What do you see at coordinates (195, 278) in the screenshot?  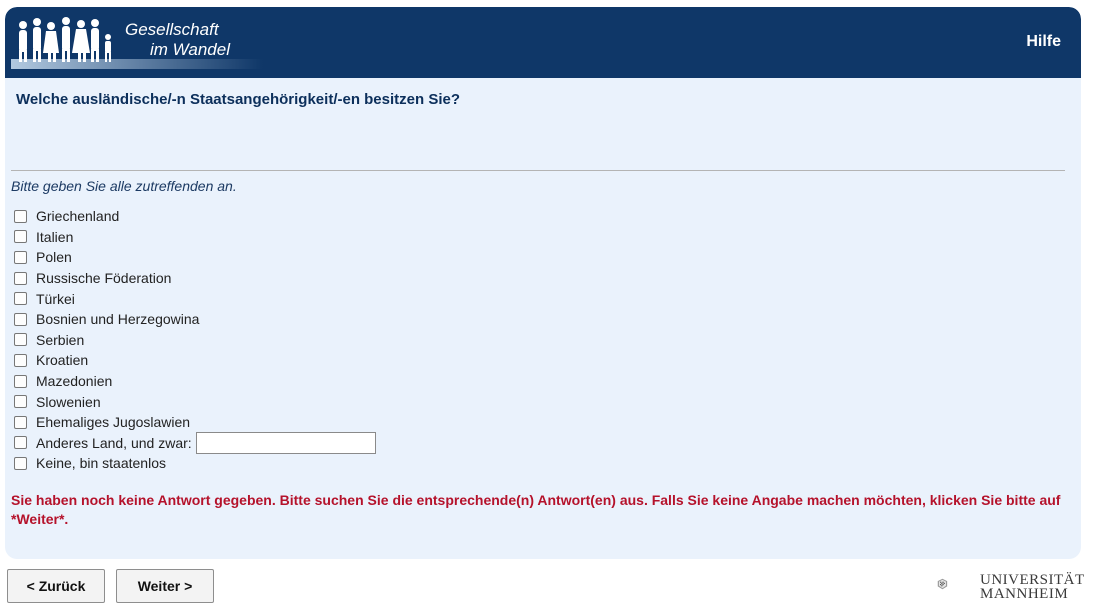 I see `option-russische-foederation: Russische Föderation` at bounding box center [195, 278].